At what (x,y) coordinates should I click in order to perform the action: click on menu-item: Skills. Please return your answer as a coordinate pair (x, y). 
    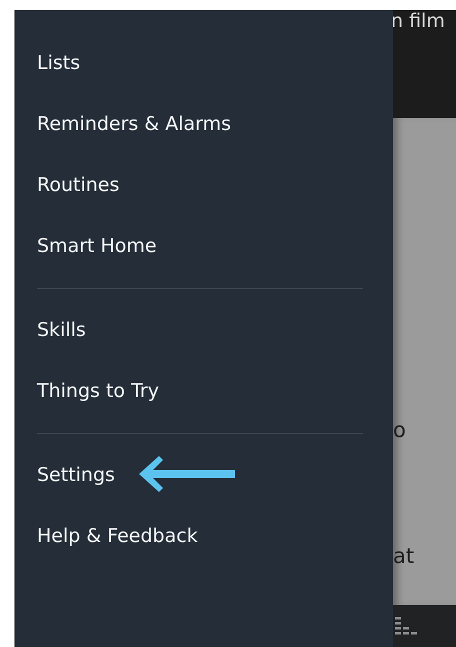
    Looking at the image, I should click on (204, 329).